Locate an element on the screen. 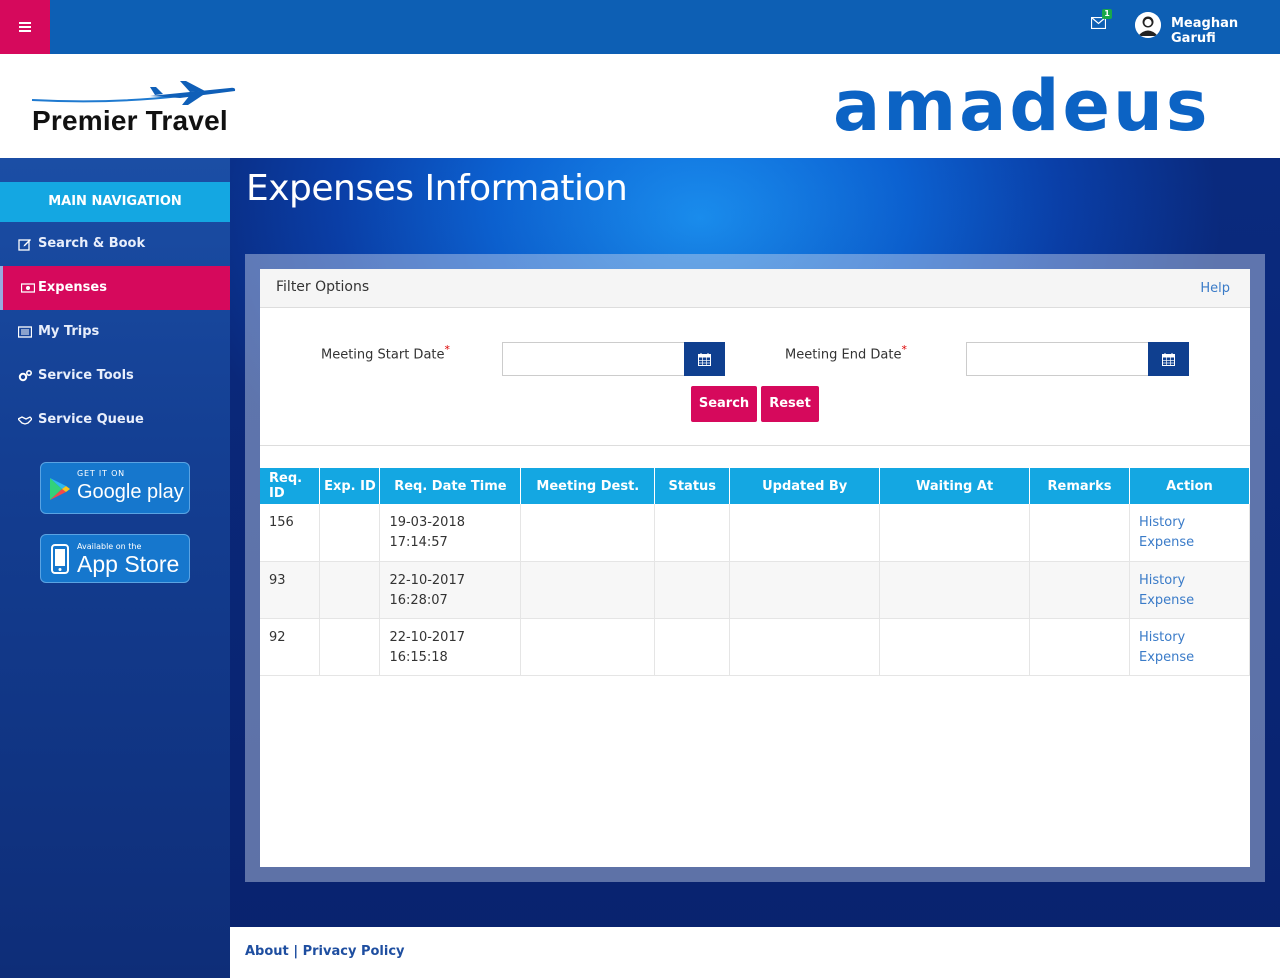 This screenshot has height=978, width=1280. help-link: Help is located at coordinates (1215, 288).